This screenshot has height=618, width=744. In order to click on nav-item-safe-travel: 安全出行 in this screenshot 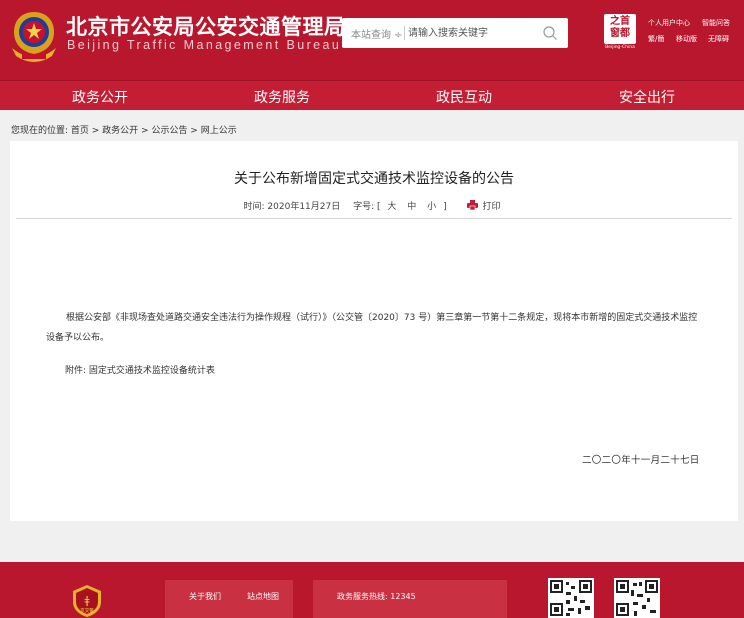, I will do `click(647, 97)`.